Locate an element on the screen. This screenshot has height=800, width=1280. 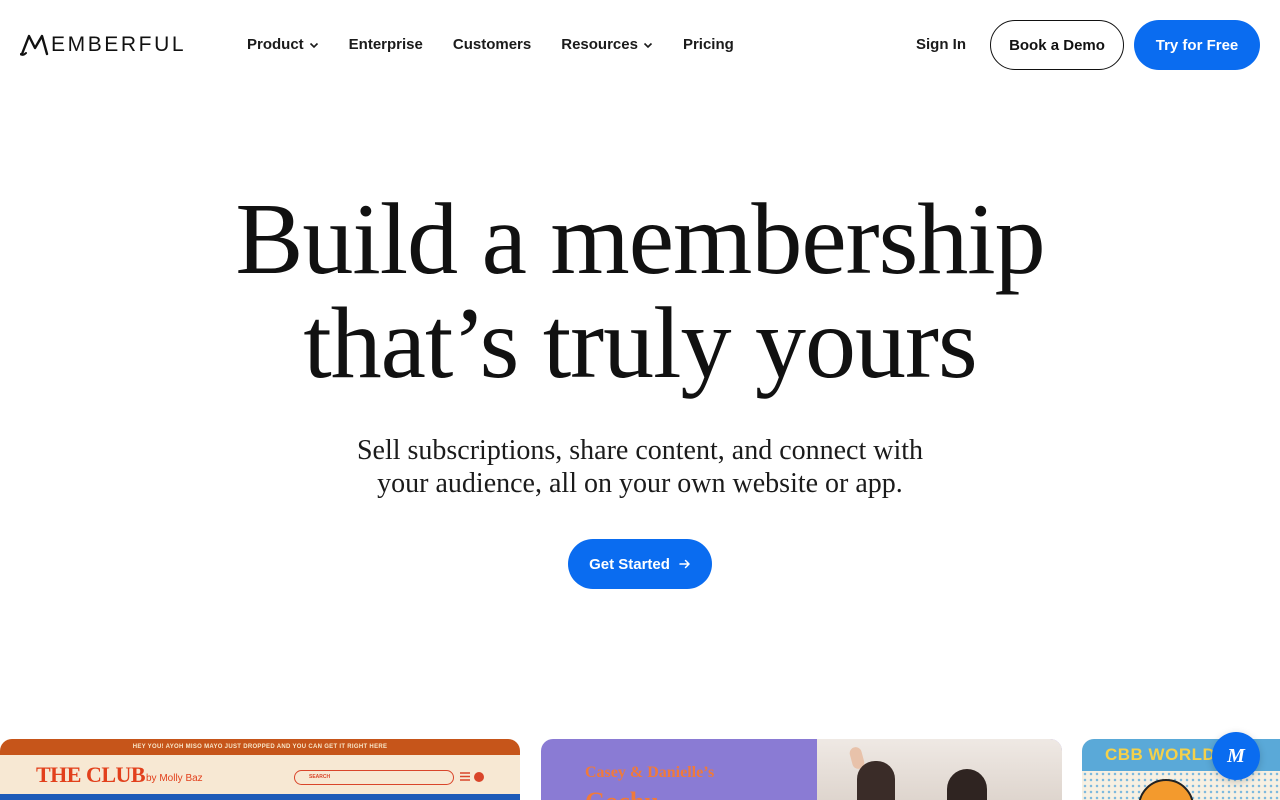
nav-item-label: Resources is located at coordinates (599, 44).